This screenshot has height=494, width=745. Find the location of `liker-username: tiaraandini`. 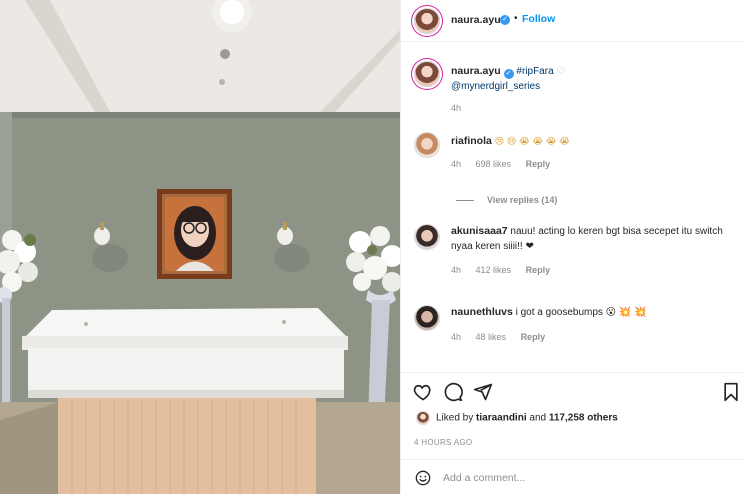

liker-username: tiaraandini is located at coordinates (501, 418).